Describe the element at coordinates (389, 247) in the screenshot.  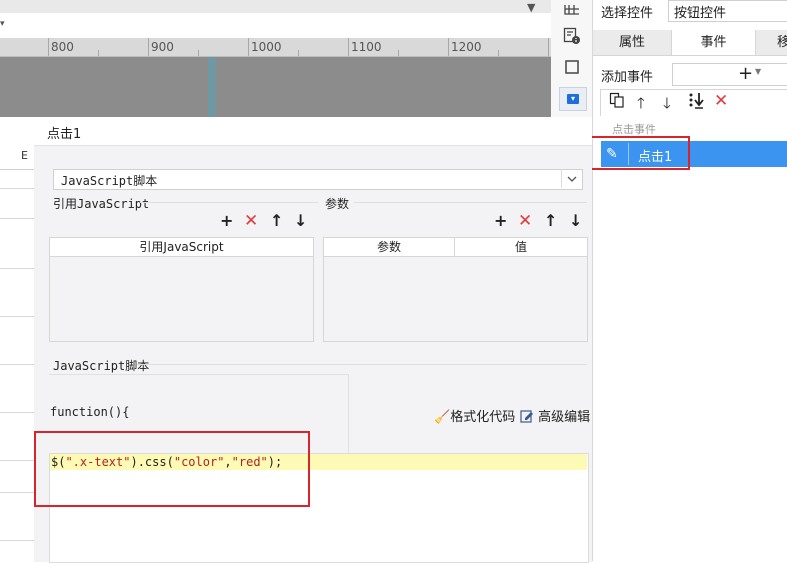
I see `params-column-header: 参数` at that location.